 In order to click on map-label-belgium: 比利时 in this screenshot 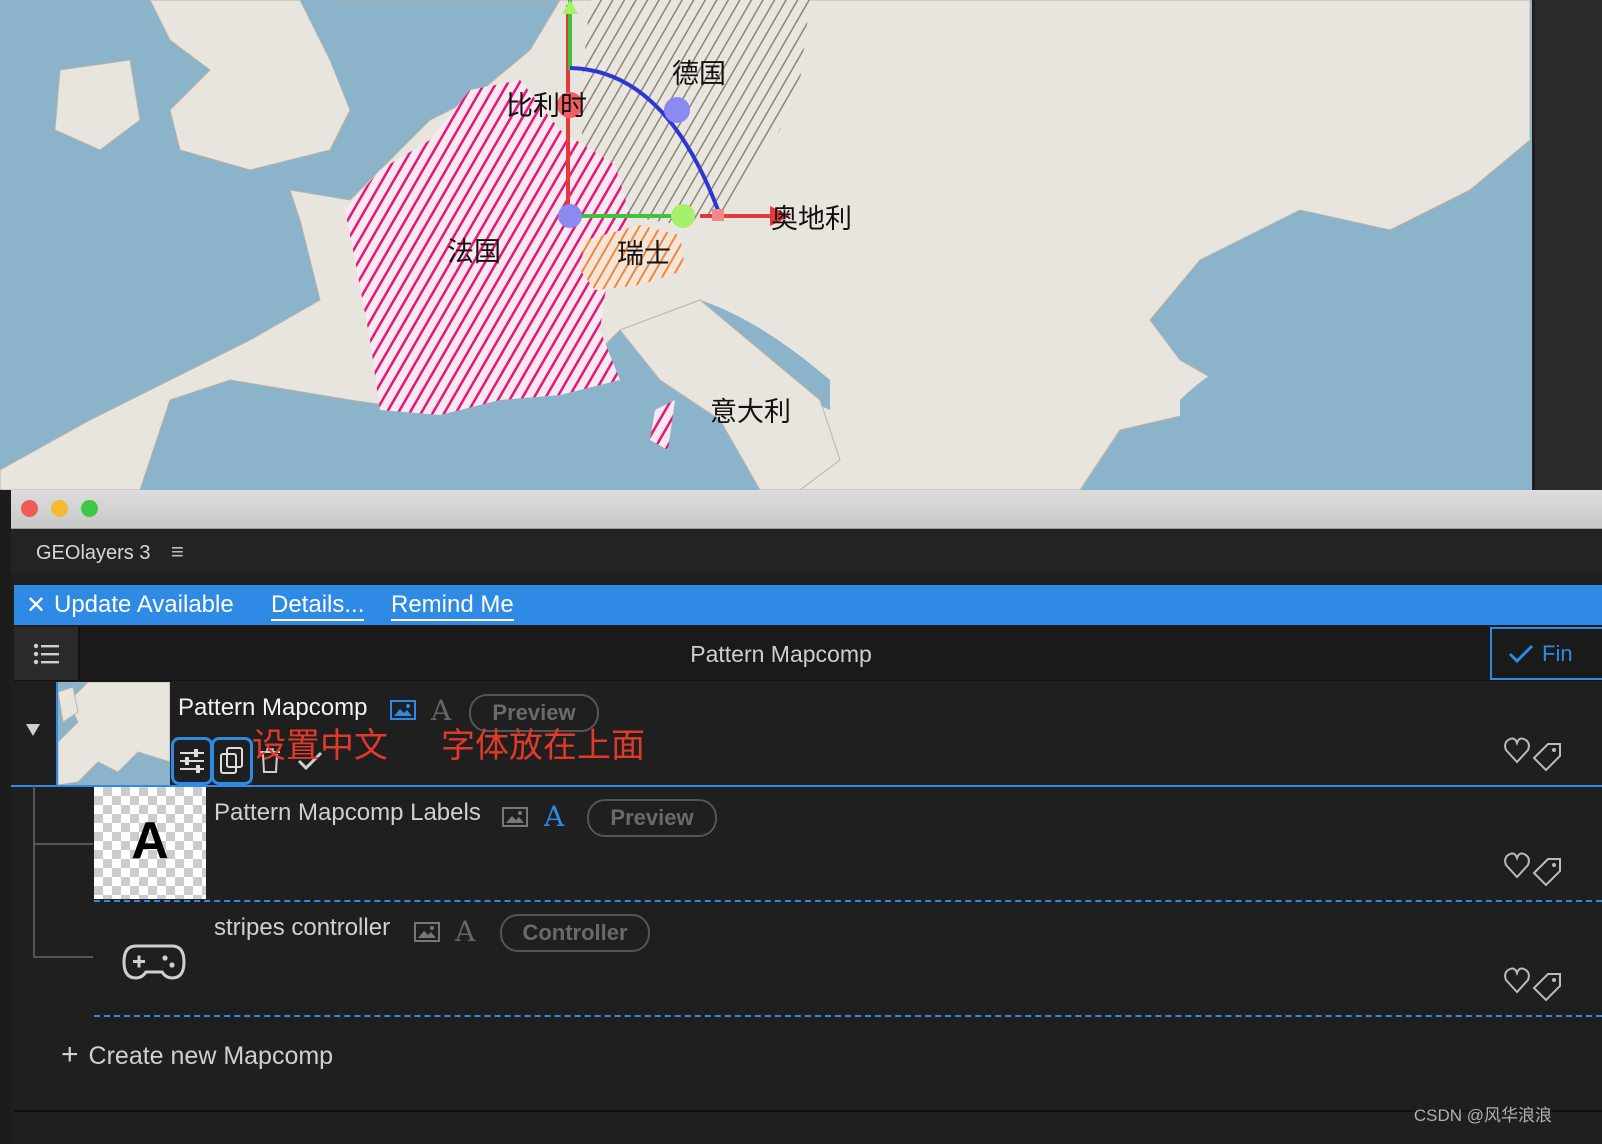, I will do `click(546, 106)`.